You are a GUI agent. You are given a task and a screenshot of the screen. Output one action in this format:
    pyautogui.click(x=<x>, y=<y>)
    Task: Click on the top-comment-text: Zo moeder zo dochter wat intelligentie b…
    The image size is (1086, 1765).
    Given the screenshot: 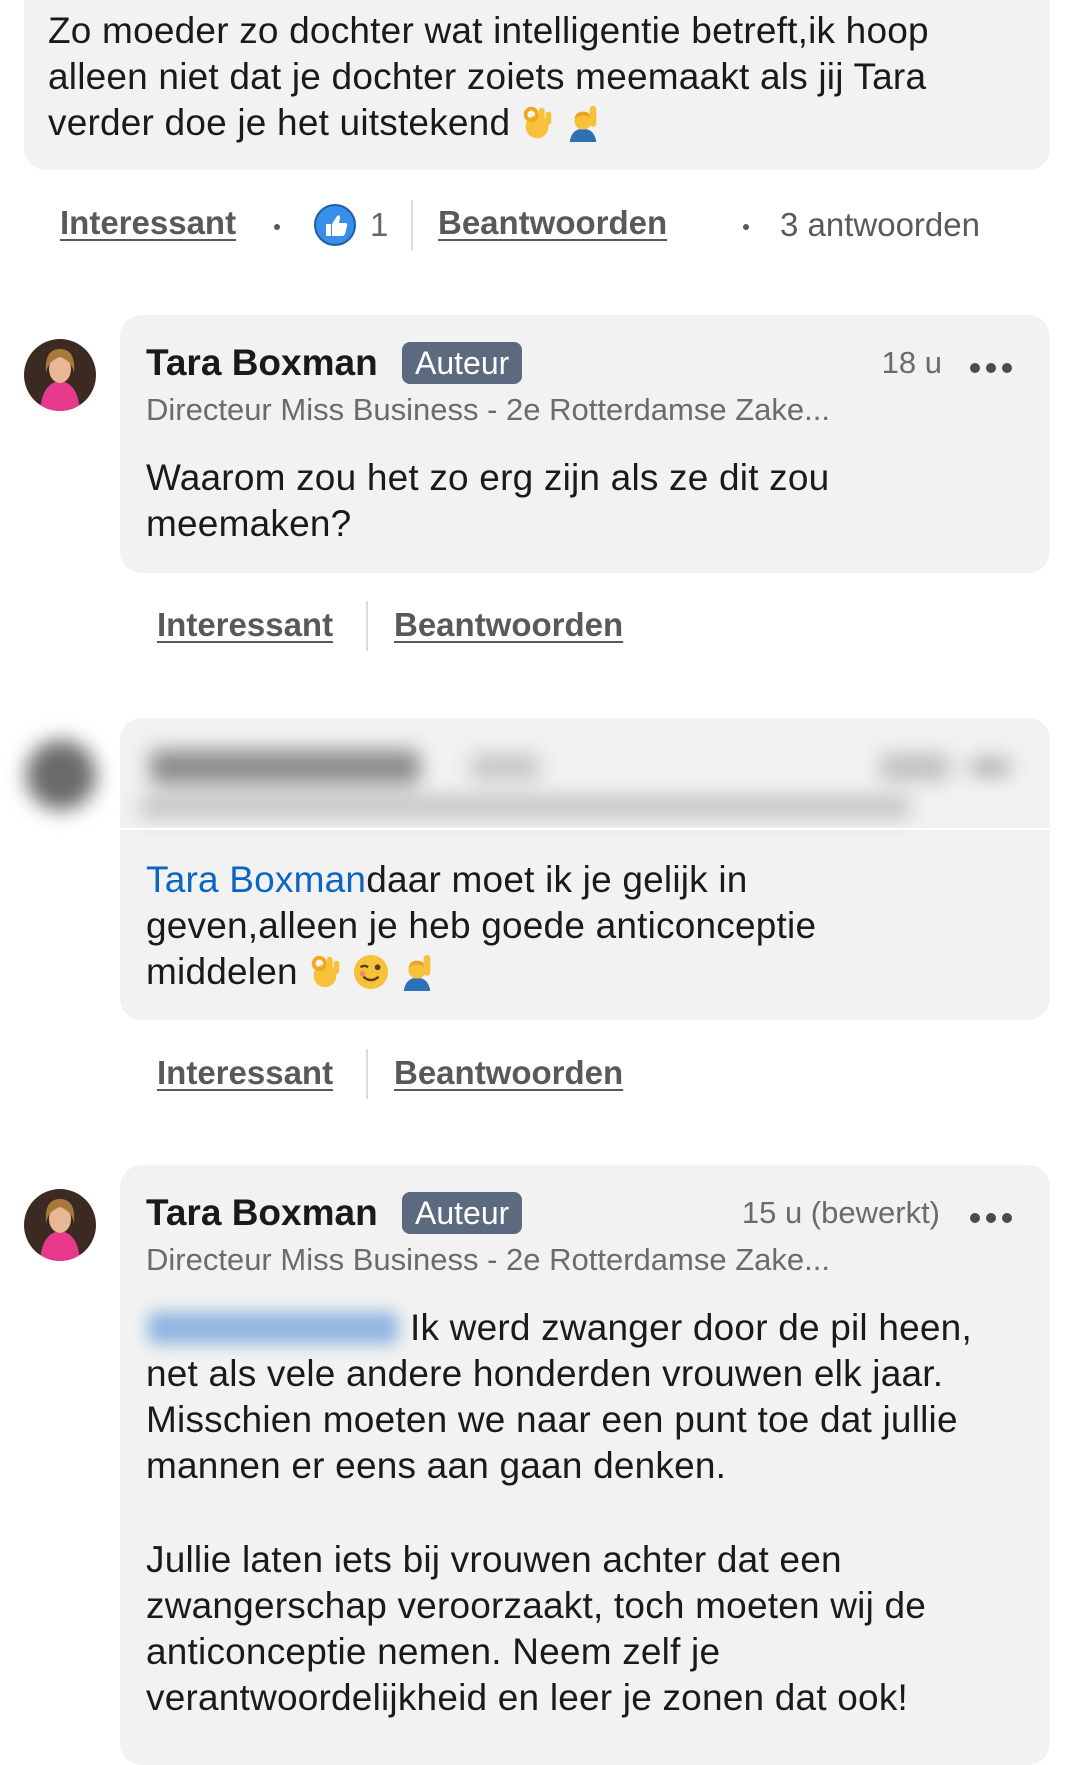 What is the action you would take?
    pyautogui.click(x=528, y=77)
    